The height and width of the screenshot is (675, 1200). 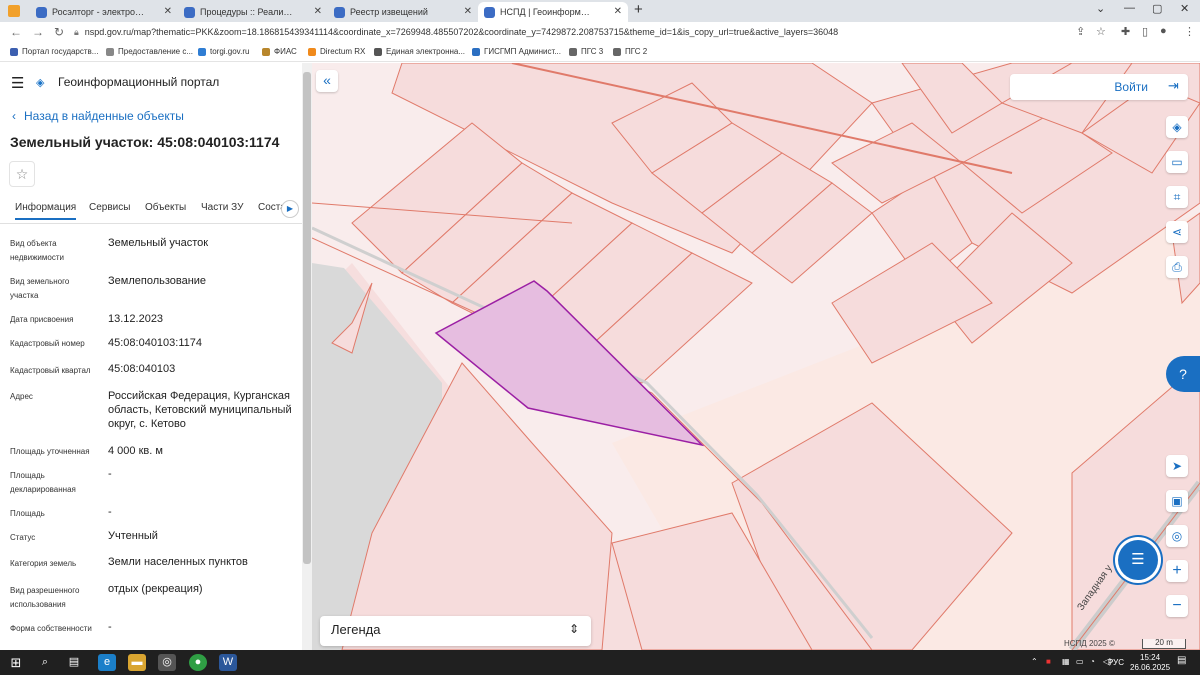 I want to click on edge-icon: e, so click(x=107, y=662).